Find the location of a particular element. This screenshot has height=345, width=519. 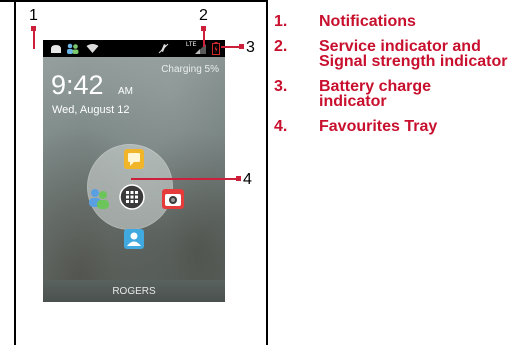

clock-ampm: AM is located at coordinates (125, 91).